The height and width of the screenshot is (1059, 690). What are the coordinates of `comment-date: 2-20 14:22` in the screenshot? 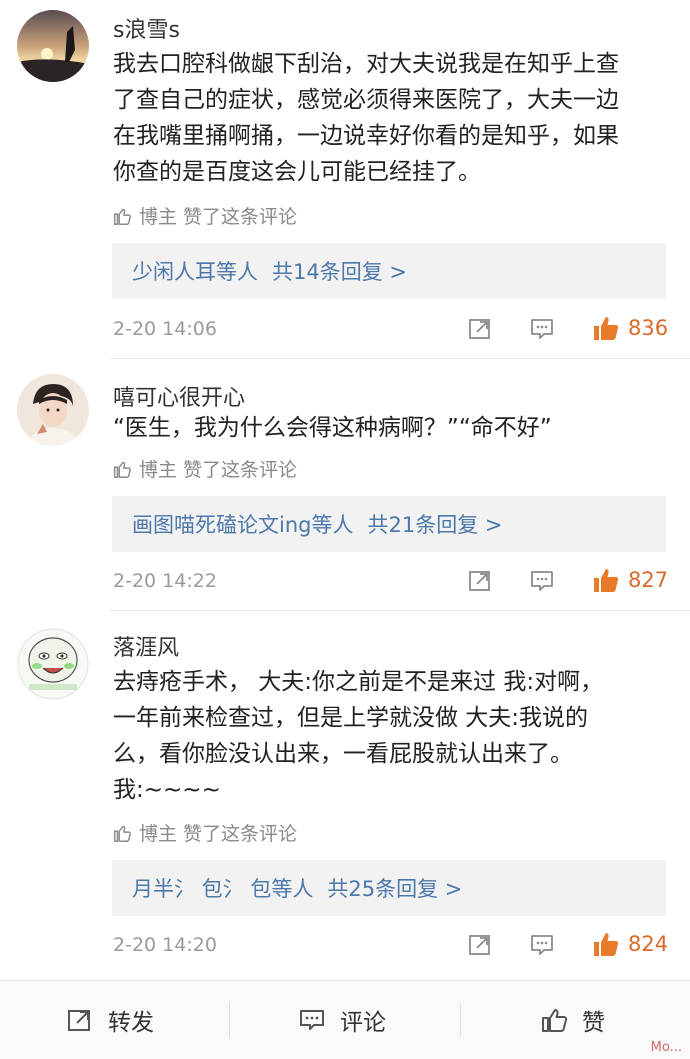 It's located at (165, 581).